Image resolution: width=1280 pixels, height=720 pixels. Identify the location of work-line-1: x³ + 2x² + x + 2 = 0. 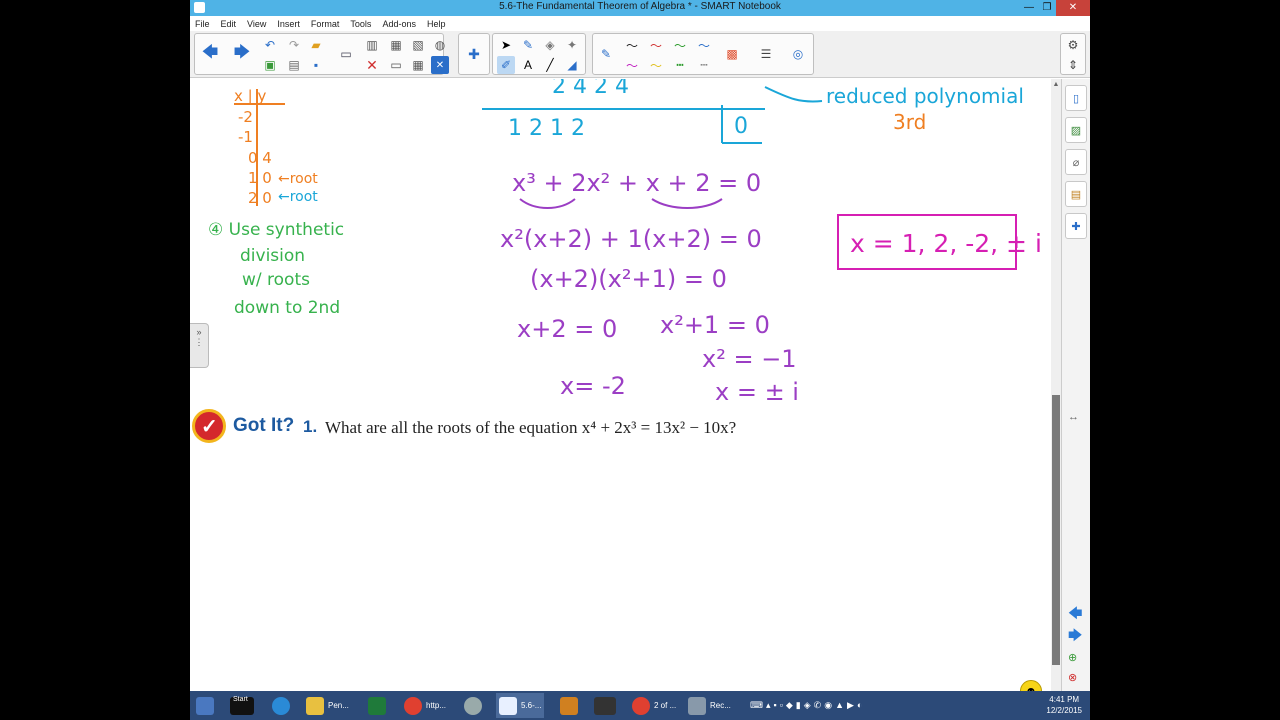
(636, 183).